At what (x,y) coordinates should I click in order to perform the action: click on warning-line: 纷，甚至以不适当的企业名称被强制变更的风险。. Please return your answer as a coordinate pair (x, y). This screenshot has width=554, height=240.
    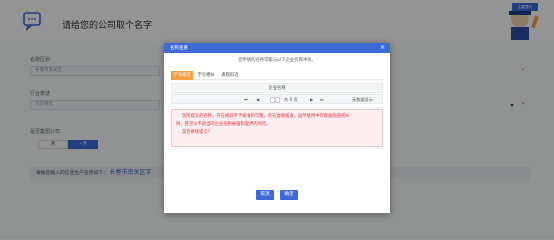
    Looking at the image, I should click on (223, 124).